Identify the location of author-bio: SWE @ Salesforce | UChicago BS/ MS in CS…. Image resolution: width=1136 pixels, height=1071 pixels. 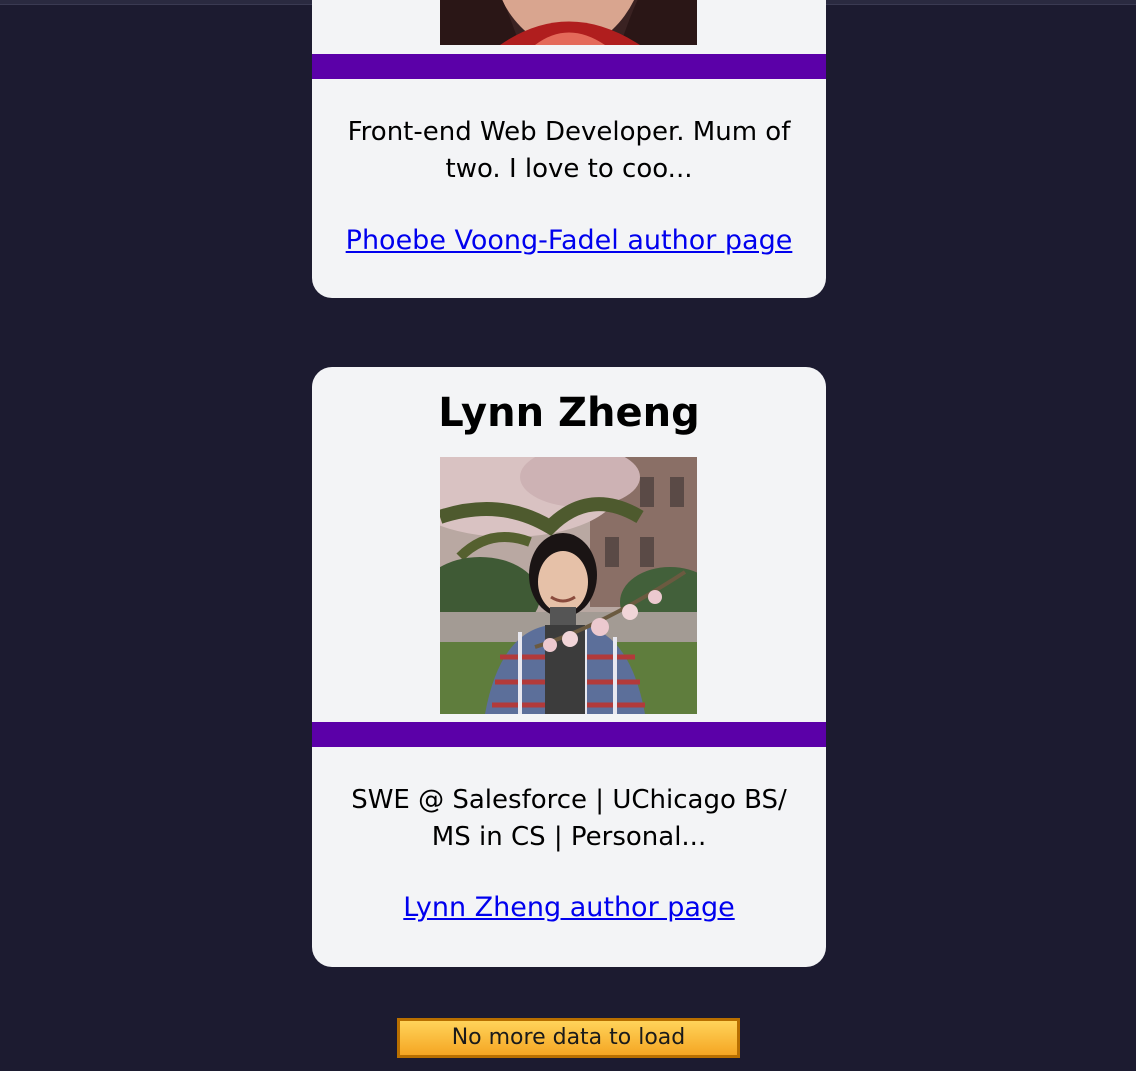
(569, 818).